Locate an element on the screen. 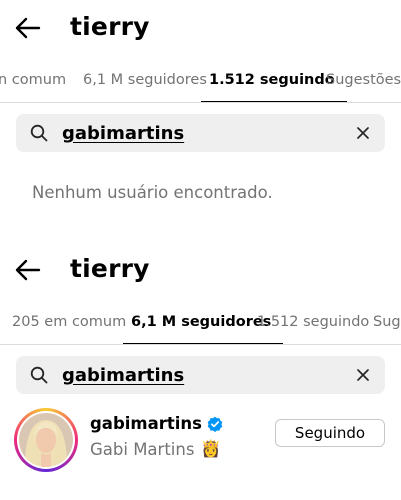 The width and height of the screenshot is (401, 500). verified-badge-icon is located at coordinates (215, 424).